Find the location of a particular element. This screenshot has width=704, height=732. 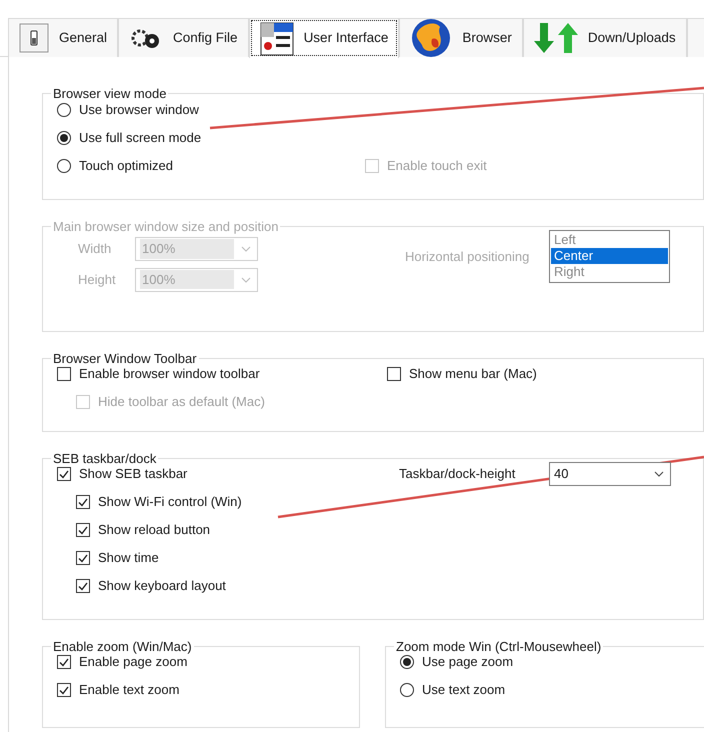

dropdown: 40 is located at coordinates (610, 474).